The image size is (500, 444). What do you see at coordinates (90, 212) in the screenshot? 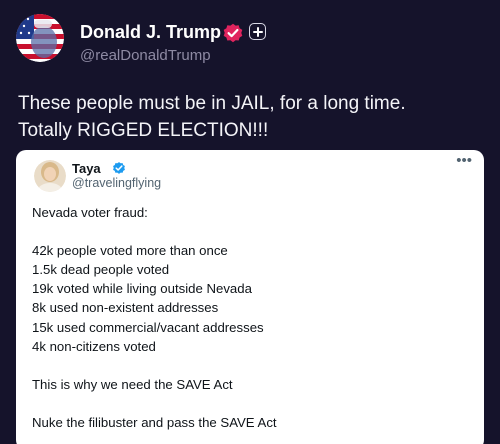
I see `quote-heading: Nevada voter fraud:` at bounding box center [90, 212].